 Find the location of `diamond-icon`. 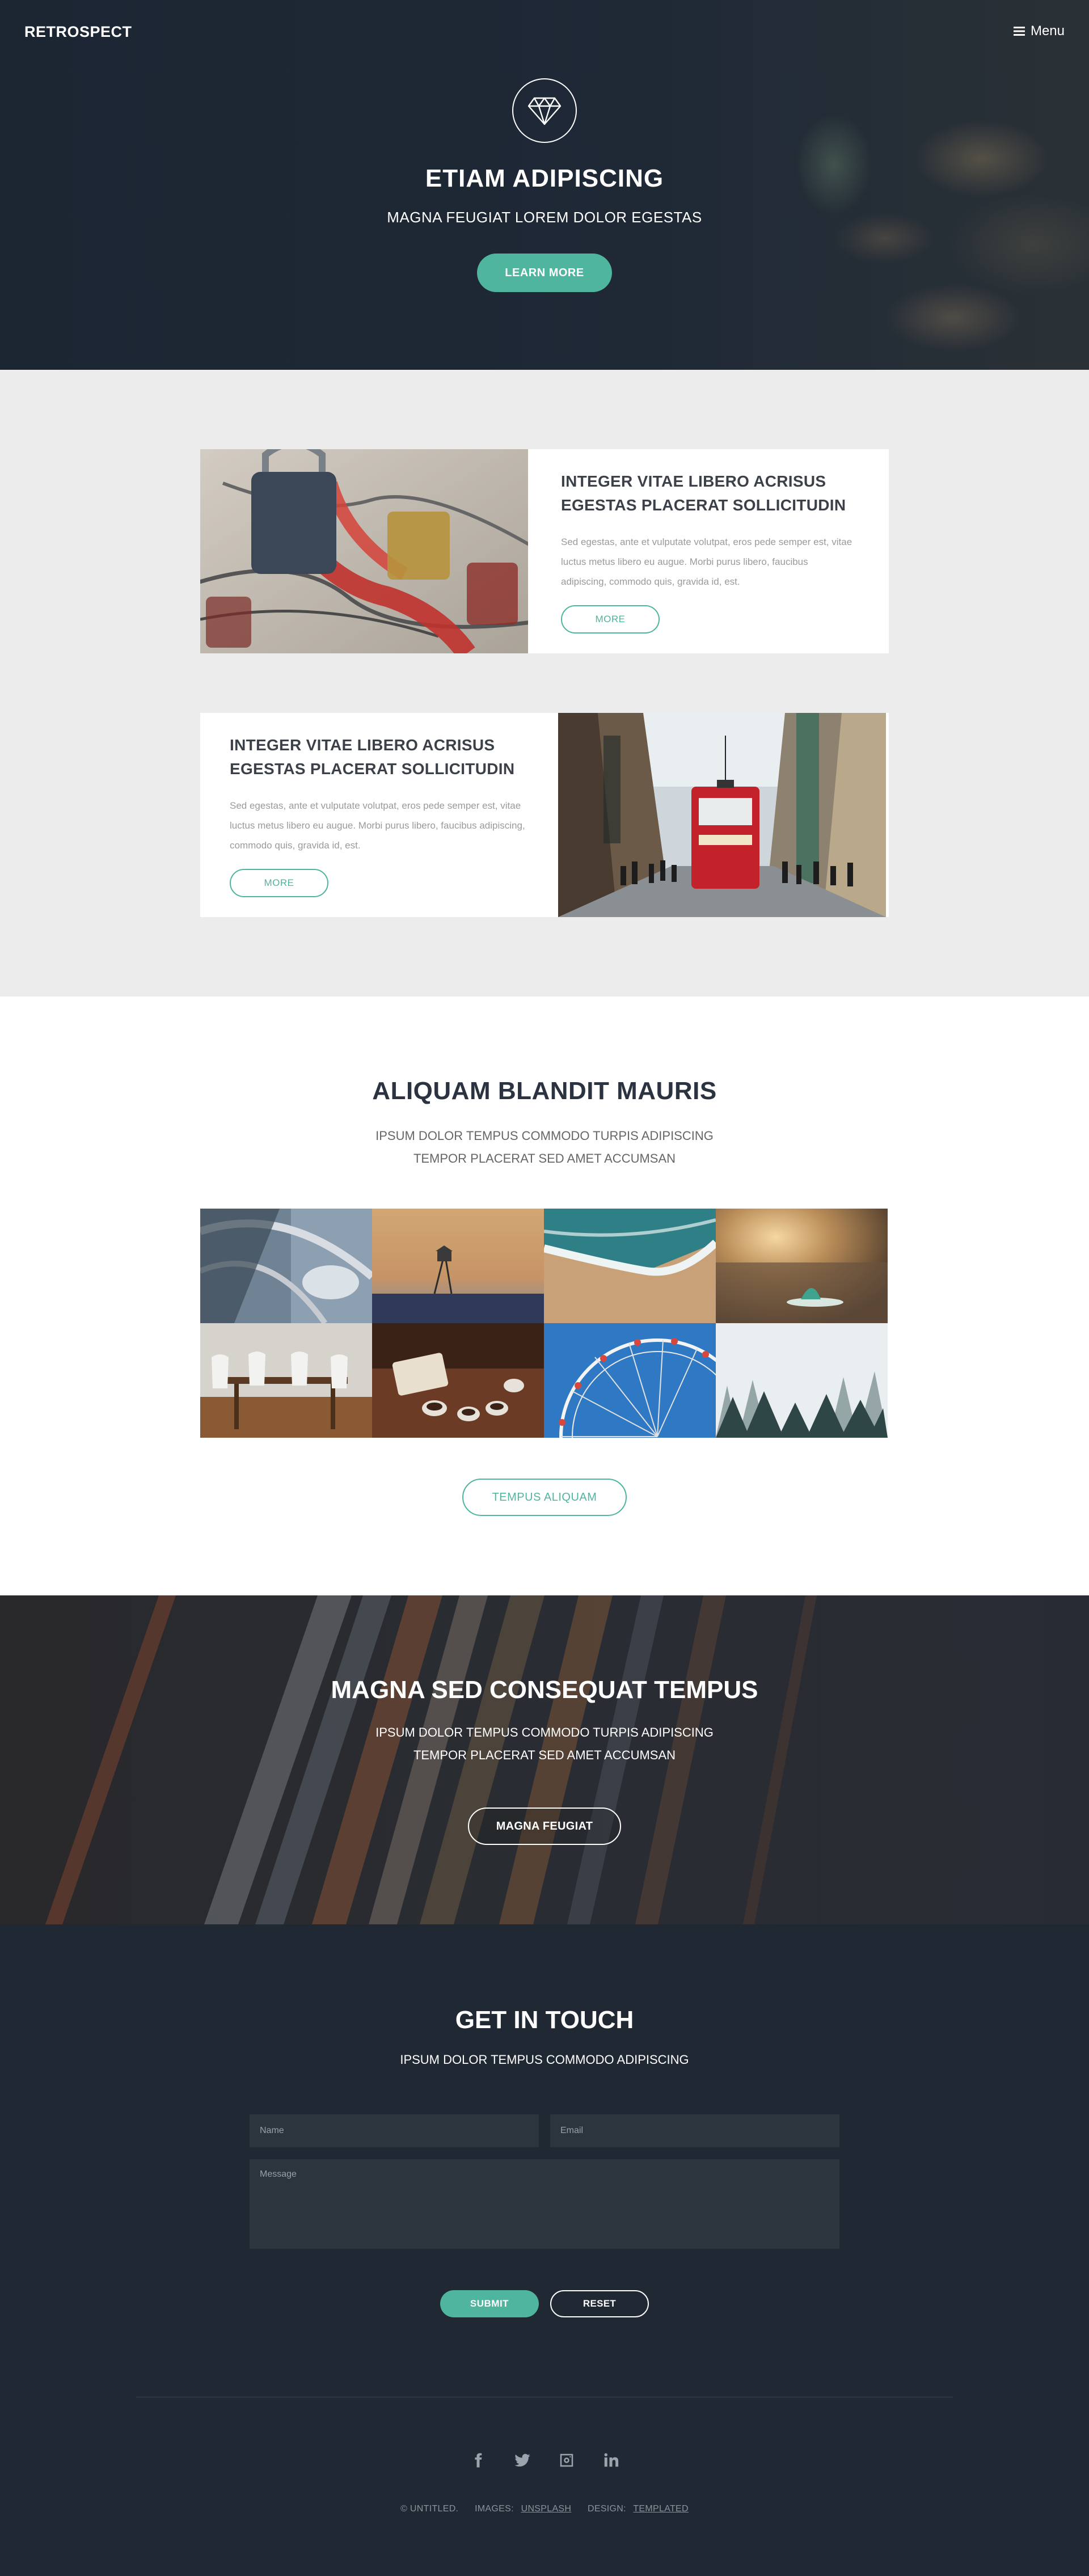

diamond-icon is located at coordinates (544, 110).